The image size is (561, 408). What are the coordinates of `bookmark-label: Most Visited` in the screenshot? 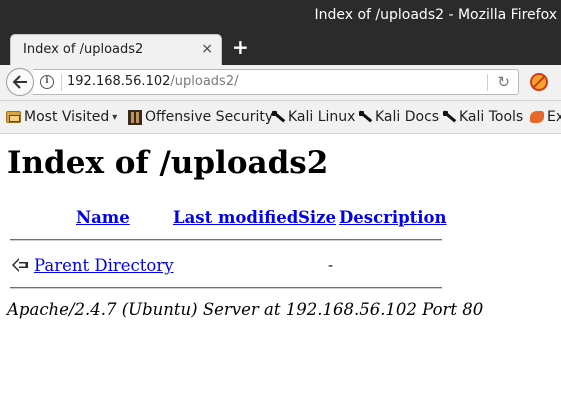 It's located at (67, 117).